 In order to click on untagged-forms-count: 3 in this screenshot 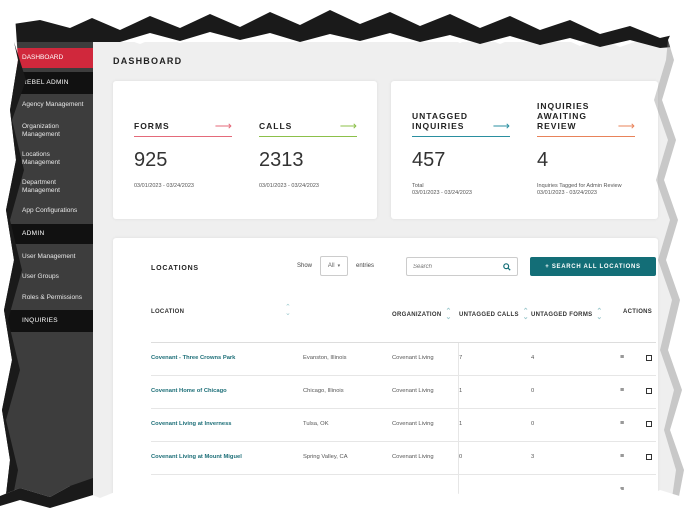, I will do `click(533, 457)`.